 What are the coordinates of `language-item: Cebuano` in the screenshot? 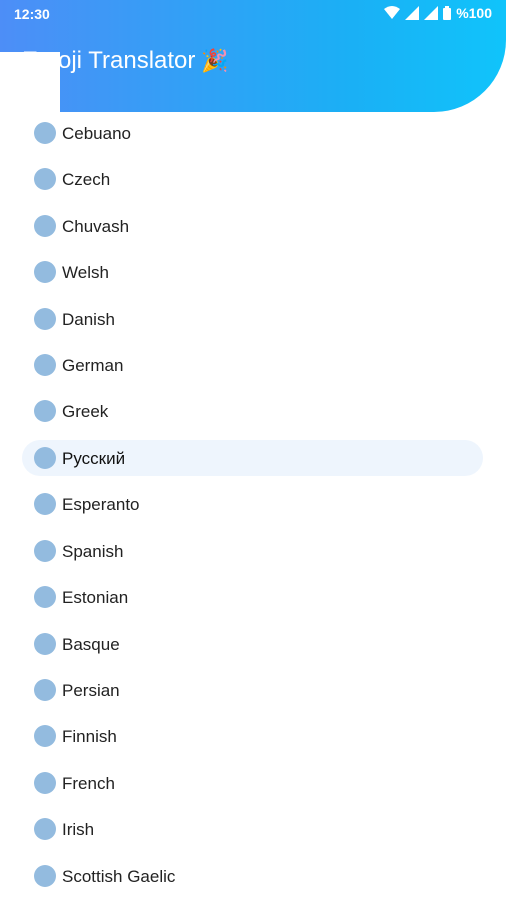 It's located at (252, 133).